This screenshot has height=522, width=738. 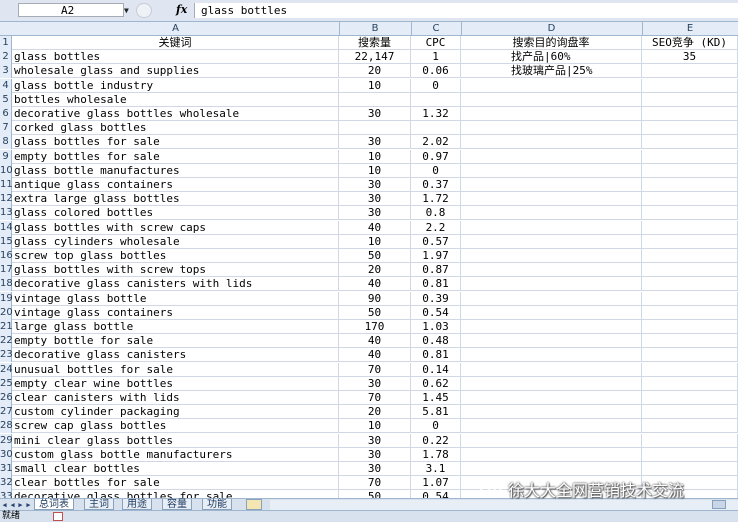 What do you see at coordinates (436, 156) in the screenshot?
I see `cpc-cell: 0.97` at bounding box center [436, 156].